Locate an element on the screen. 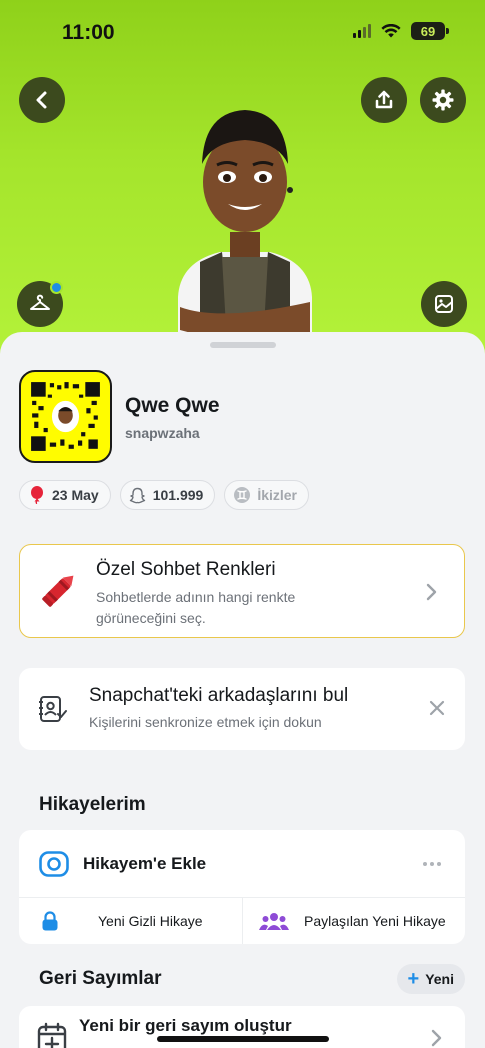 The image size is (485, 1048). snapcode-qr-icon is located at coordinates (65, 416).